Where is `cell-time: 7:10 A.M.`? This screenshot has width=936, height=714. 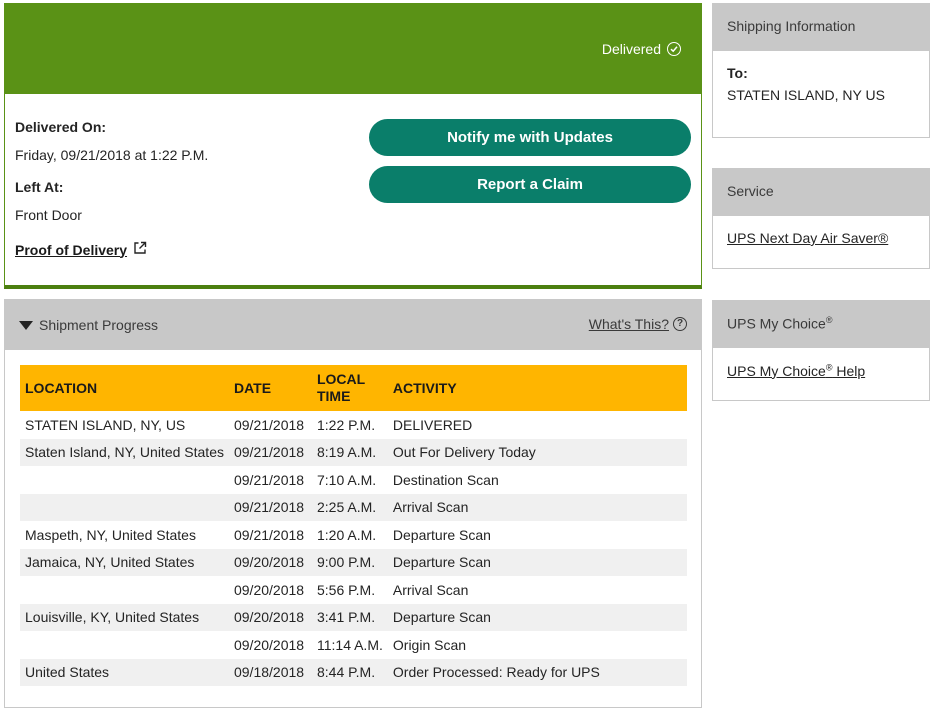 cell-time: 7:10 A.M. is located at coordinates (346, 479).